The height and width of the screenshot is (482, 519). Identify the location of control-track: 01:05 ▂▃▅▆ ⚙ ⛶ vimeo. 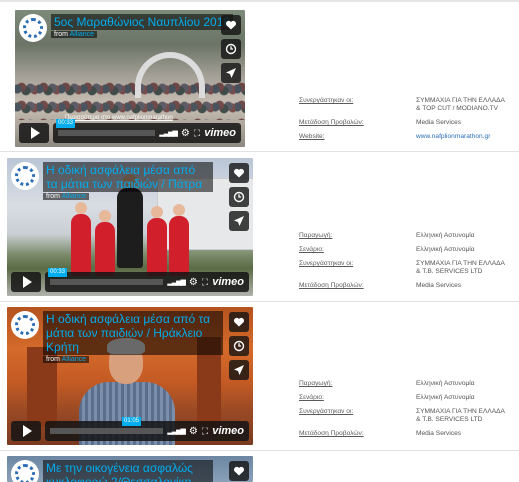
(147, 429).